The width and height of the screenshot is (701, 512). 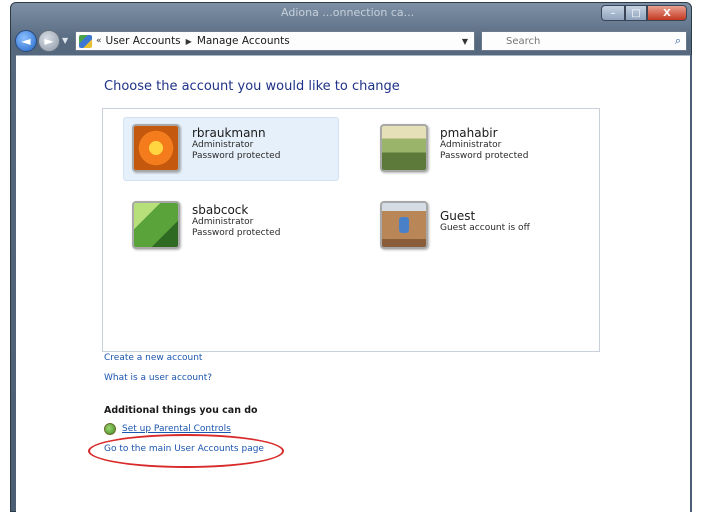 I want to click on account-info: Guest Guest account is off, so click(x=485, y=218).